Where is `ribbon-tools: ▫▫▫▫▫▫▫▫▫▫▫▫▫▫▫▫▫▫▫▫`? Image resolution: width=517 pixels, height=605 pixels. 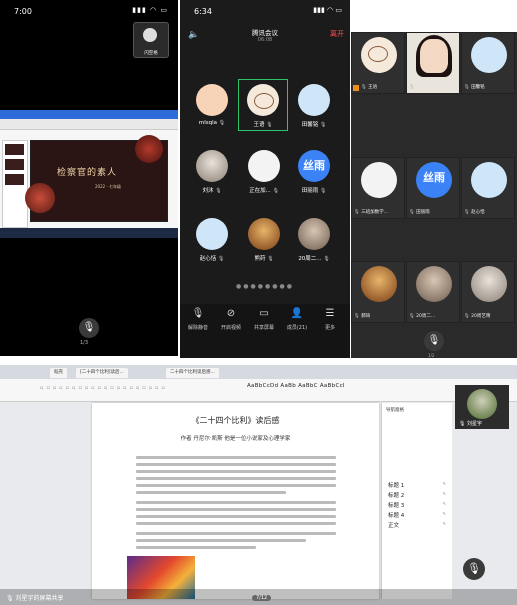
ribbon-tools: ▫▫▫▫▫▫▫▫▫▫▫▫▫▫▫▫▫▫▫▫ is located at coordinates (104, 388).